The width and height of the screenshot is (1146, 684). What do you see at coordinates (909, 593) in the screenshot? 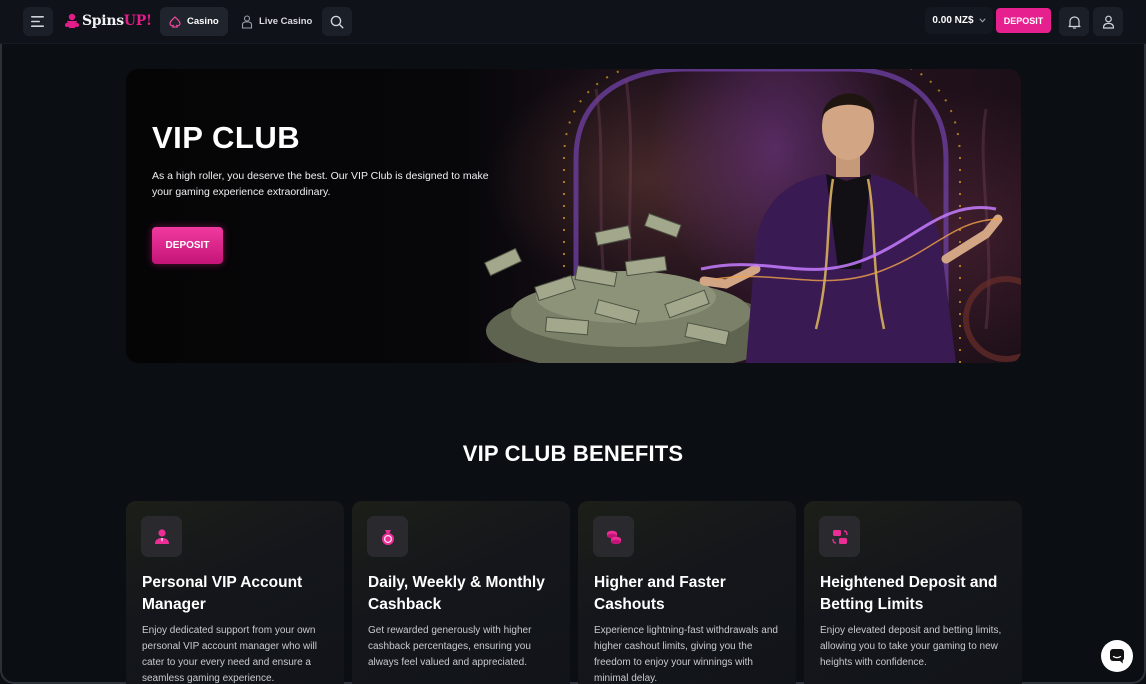
I see `benefit-title: Heightened Deposit and Betting Limits` at bounding box center [909, 593].